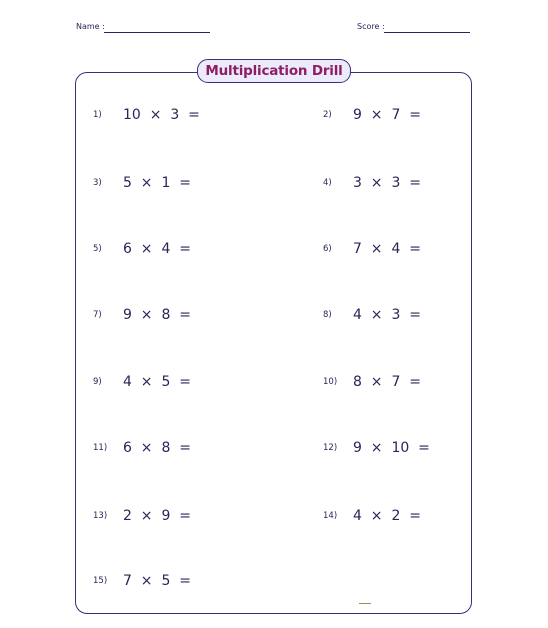 This screenshot has height=628, width=548. I want to click on problem-number: 4), so click(327, 183).